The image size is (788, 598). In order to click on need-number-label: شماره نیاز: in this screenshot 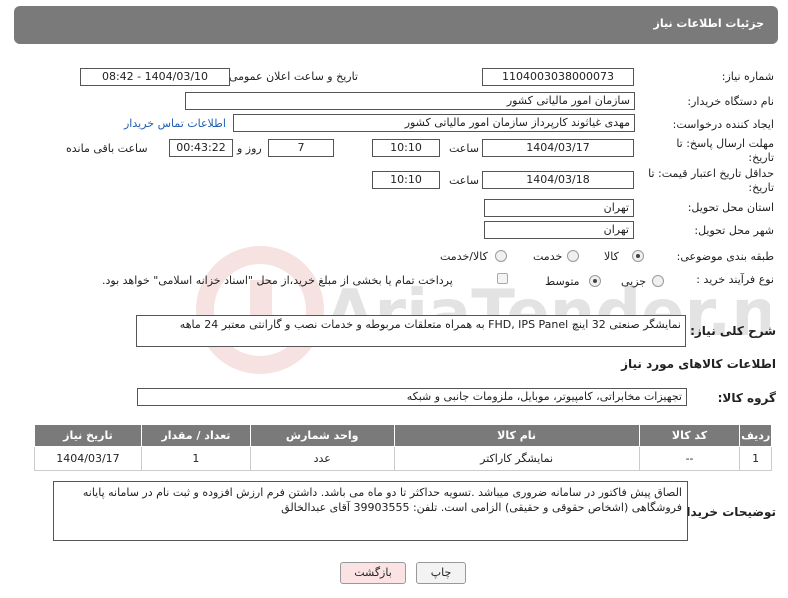, I will do `click(747, 76)`.